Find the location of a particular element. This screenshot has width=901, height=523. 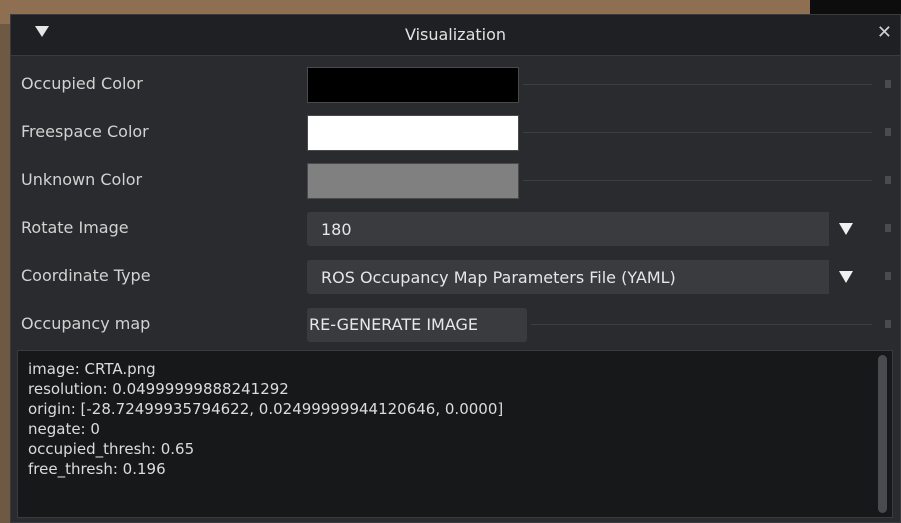

row-rotate-image: Rotate Image 180 is located at coordinates (455, 229).